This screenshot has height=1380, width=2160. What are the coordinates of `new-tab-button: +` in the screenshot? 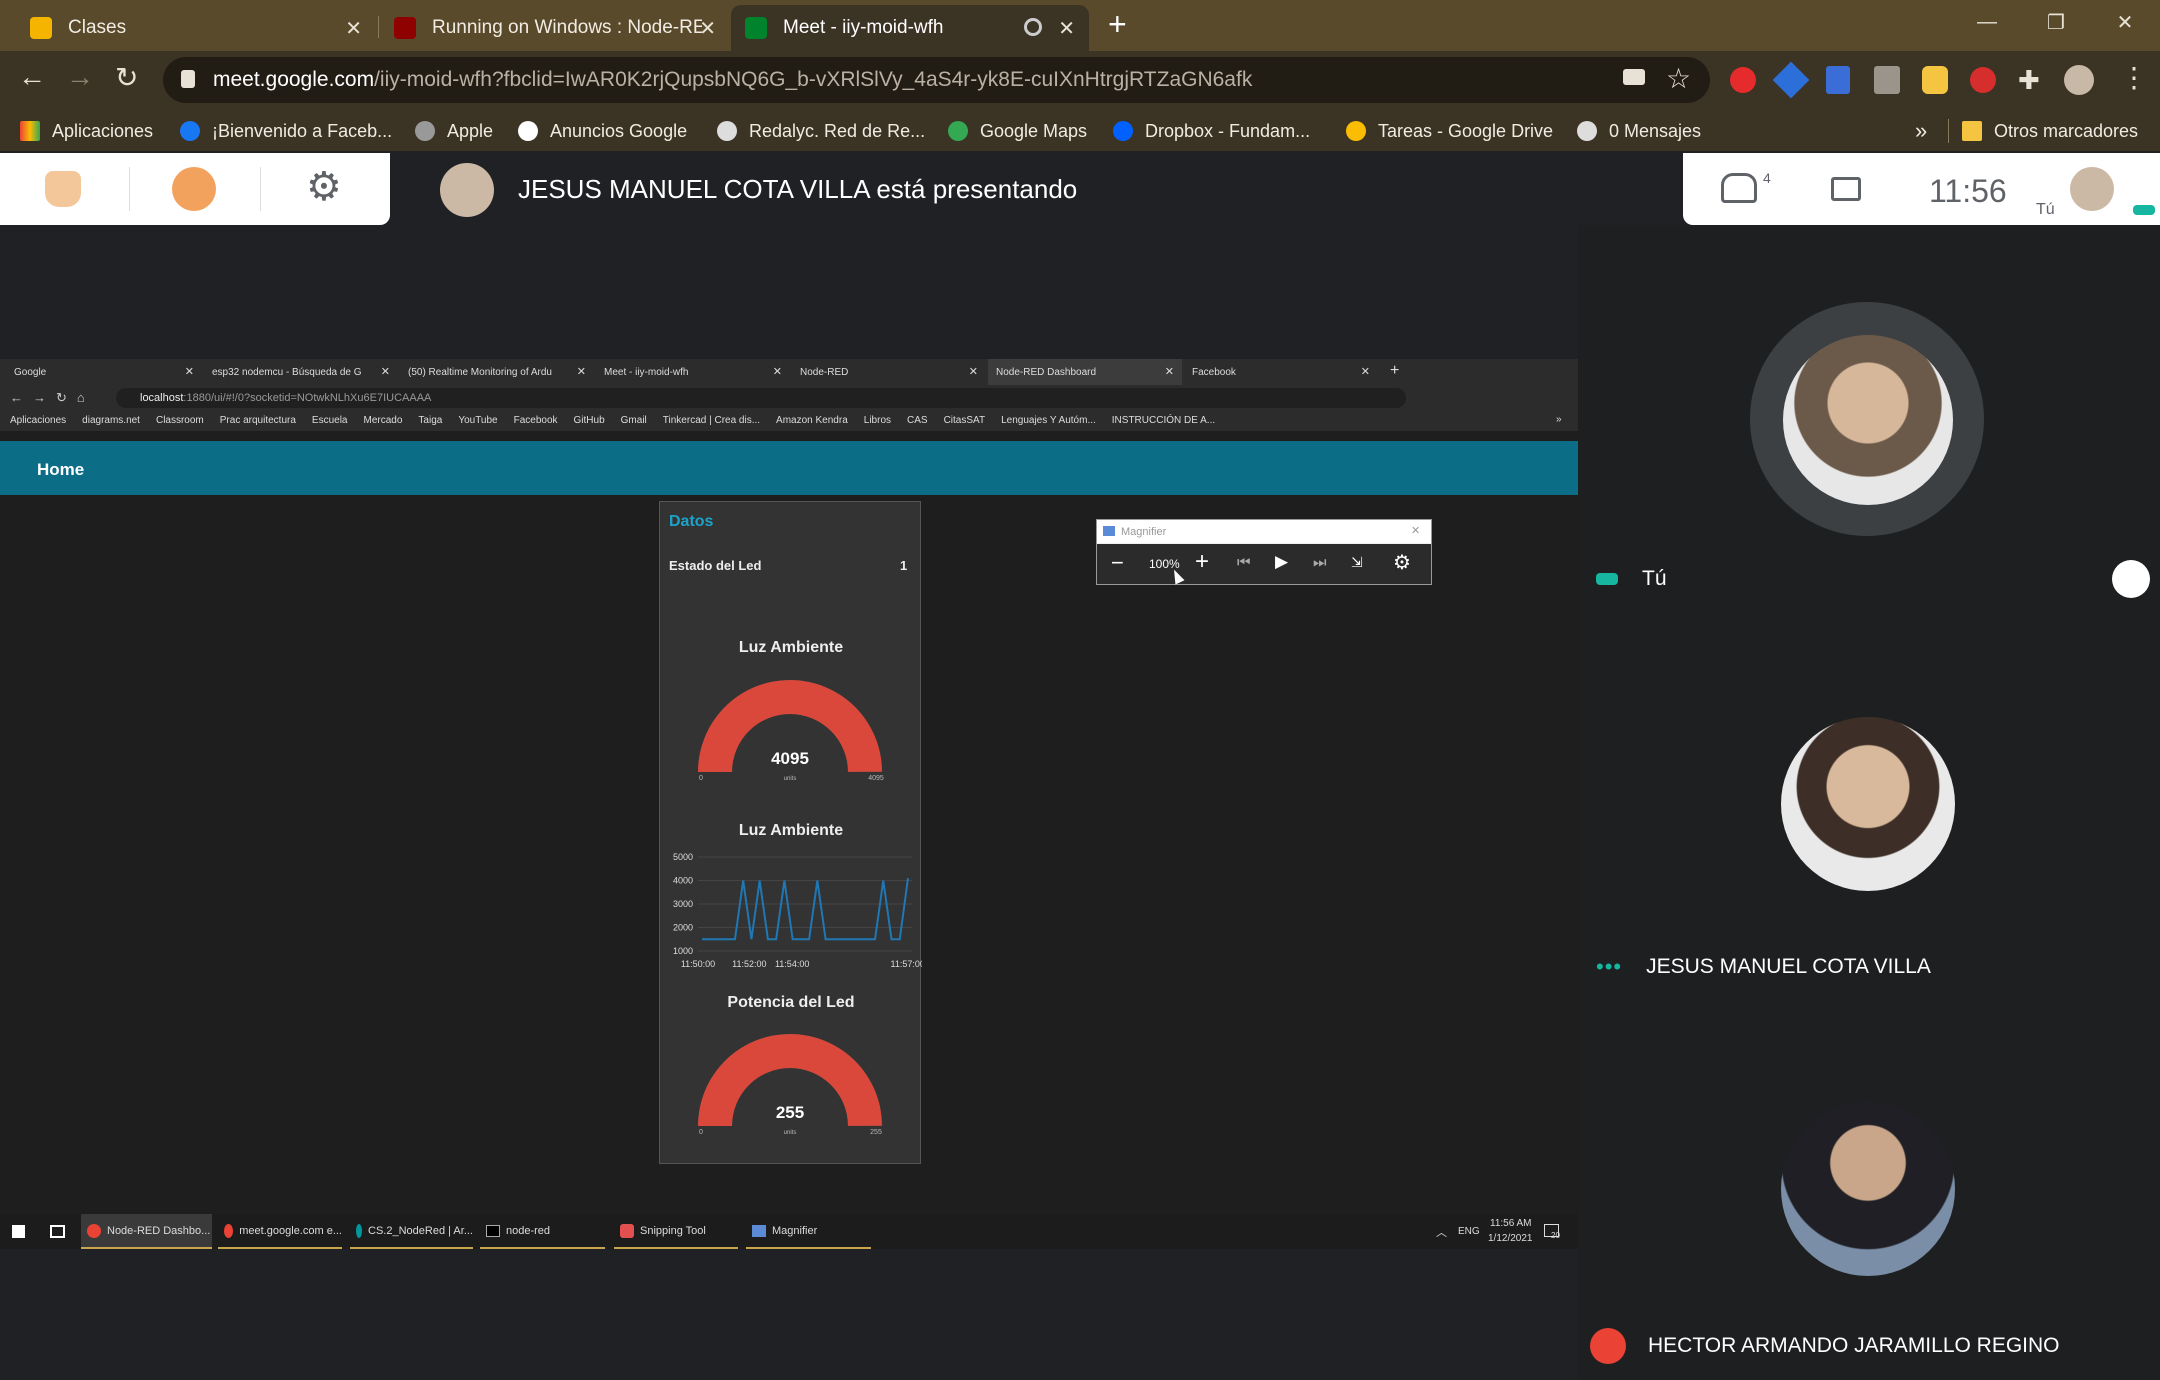 It's located at (1117, 24).